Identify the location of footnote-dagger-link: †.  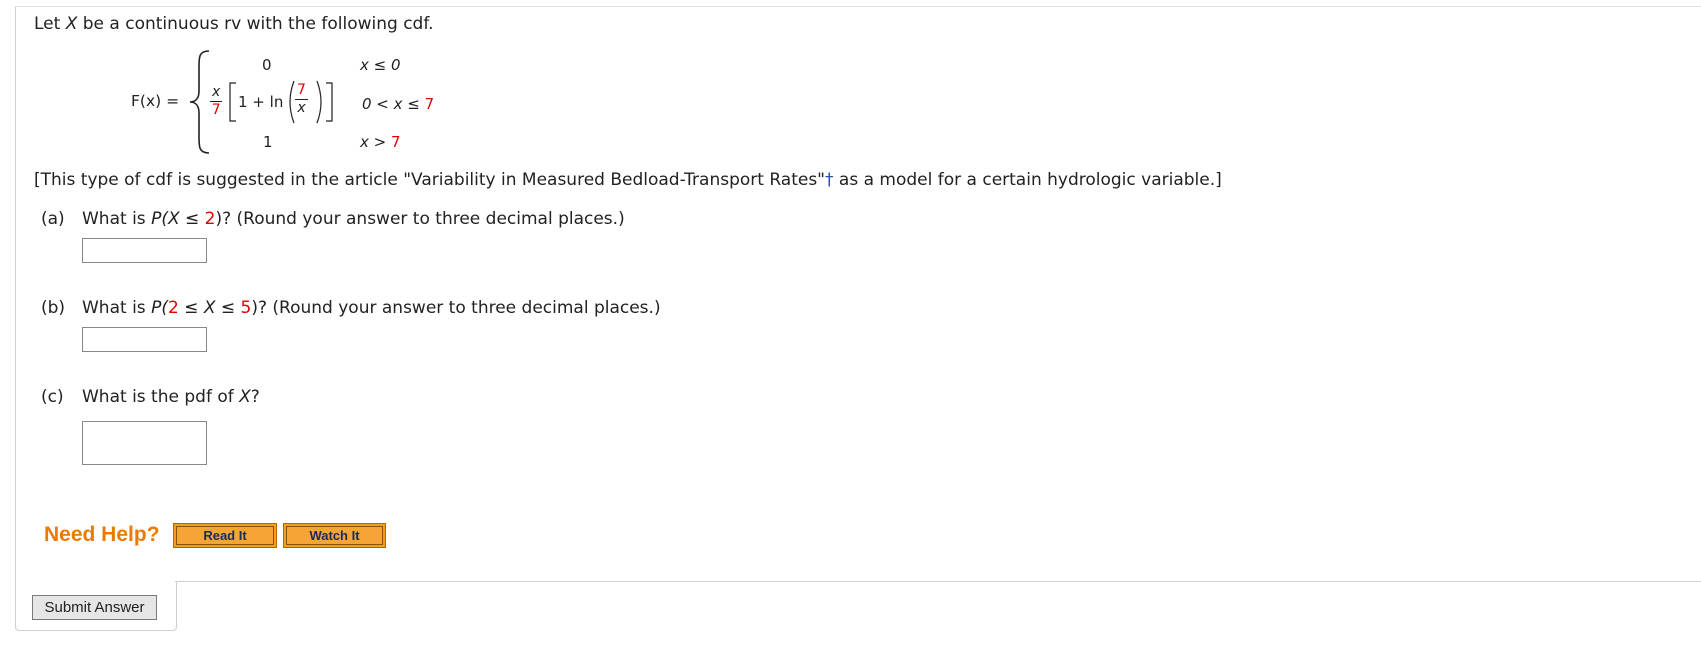
(829, 180).